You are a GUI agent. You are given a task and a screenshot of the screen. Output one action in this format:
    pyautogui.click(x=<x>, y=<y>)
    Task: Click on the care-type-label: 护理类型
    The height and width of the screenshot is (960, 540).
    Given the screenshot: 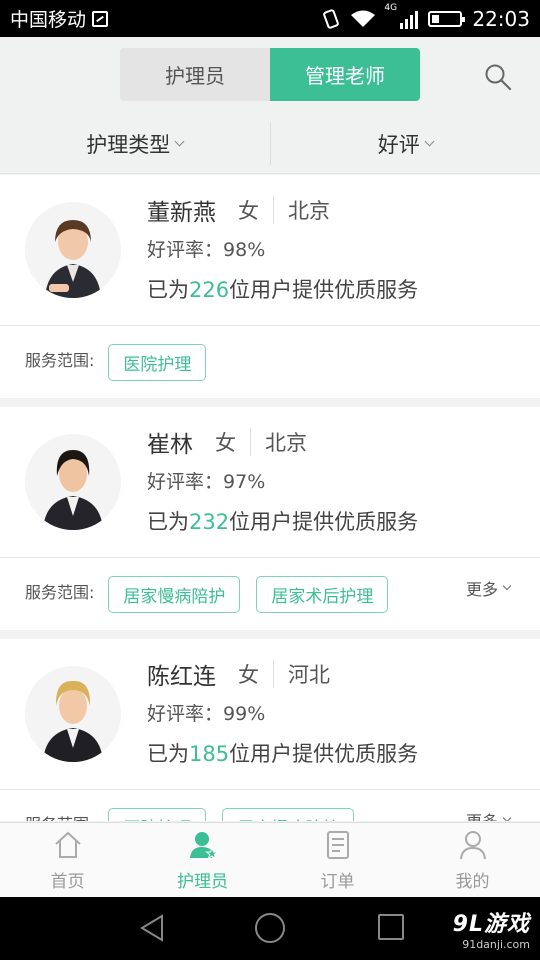 What is the action you would take?
    pyautogui.click(x=128, y=144)
    